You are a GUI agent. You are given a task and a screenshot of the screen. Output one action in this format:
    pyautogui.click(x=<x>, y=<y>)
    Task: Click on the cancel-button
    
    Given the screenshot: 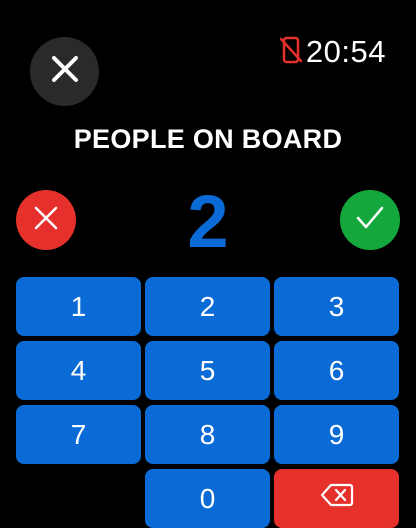 What is the action you would take?
    pyautogui.click(x=46, y=220)
    